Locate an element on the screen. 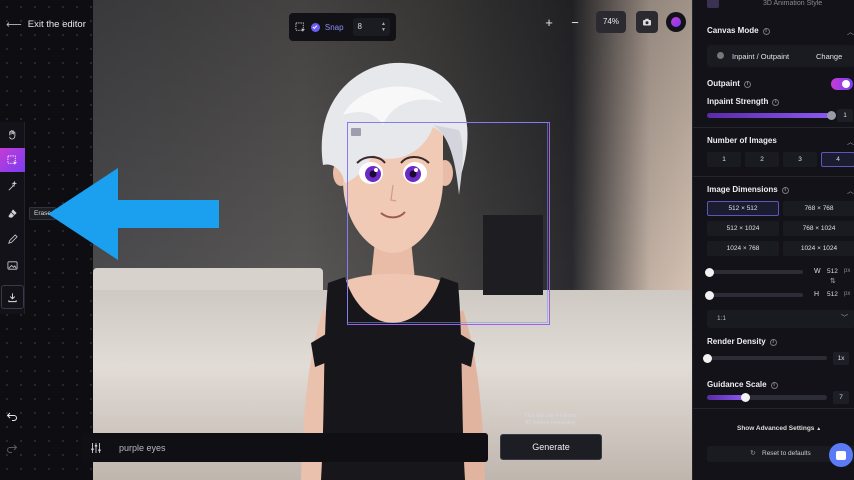 The height and width of the screenshot is (480, 854). hand-tool-button is located at coordinates (12, 134).